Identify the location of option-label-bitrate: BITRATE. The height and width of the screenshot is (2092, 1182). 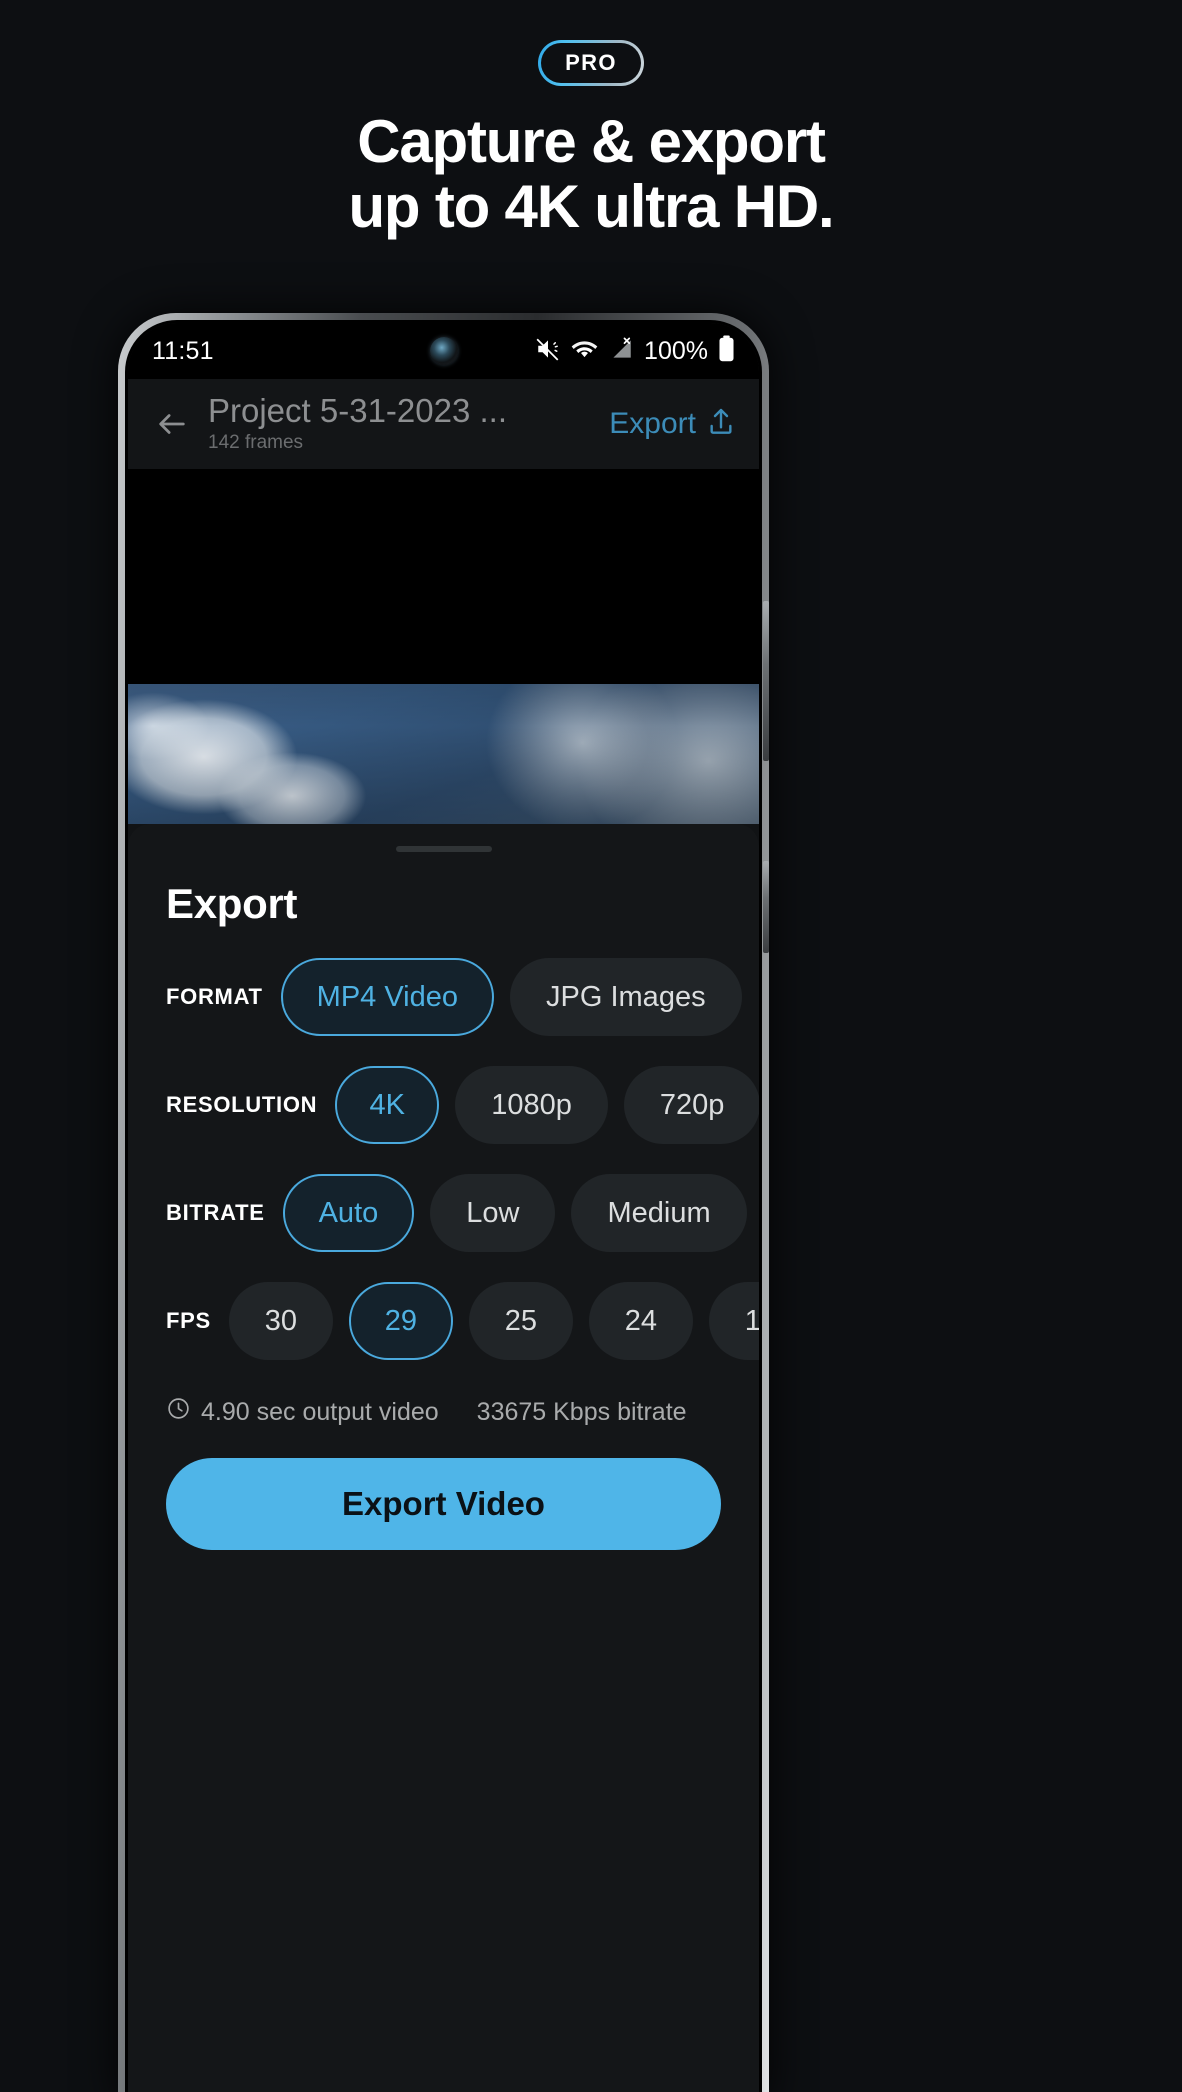
(215, 1212).